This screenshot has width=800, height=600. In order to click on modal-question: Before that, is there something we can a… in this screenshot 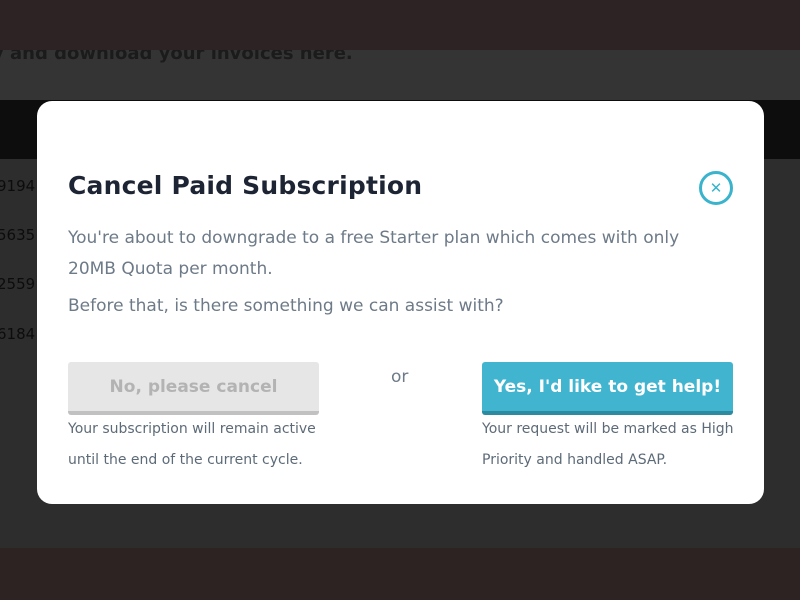, I will do `click(286, 306)`.